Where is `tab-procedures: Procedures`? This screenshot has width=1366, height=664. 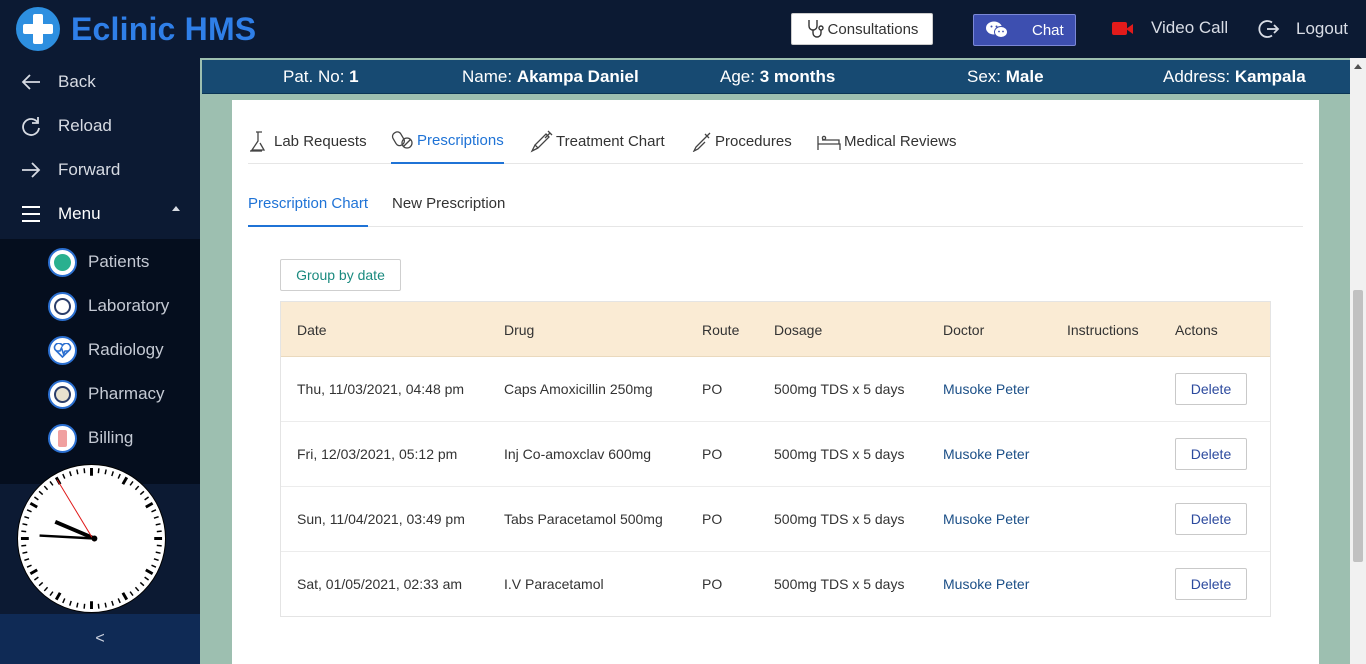 tab-procedures: Procedures is located at coordinates (741, 141).